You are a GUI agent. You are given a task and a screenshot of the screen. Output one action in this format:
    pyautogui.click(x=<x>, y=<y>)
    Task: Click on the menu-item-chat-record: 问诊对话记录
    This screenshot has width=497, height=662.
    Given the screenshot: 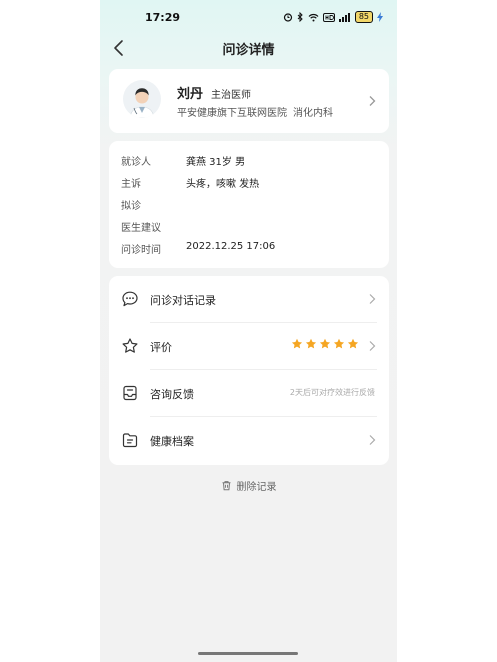 What is the action you would take?
    pyautogui.click(x=249, y=299)
    